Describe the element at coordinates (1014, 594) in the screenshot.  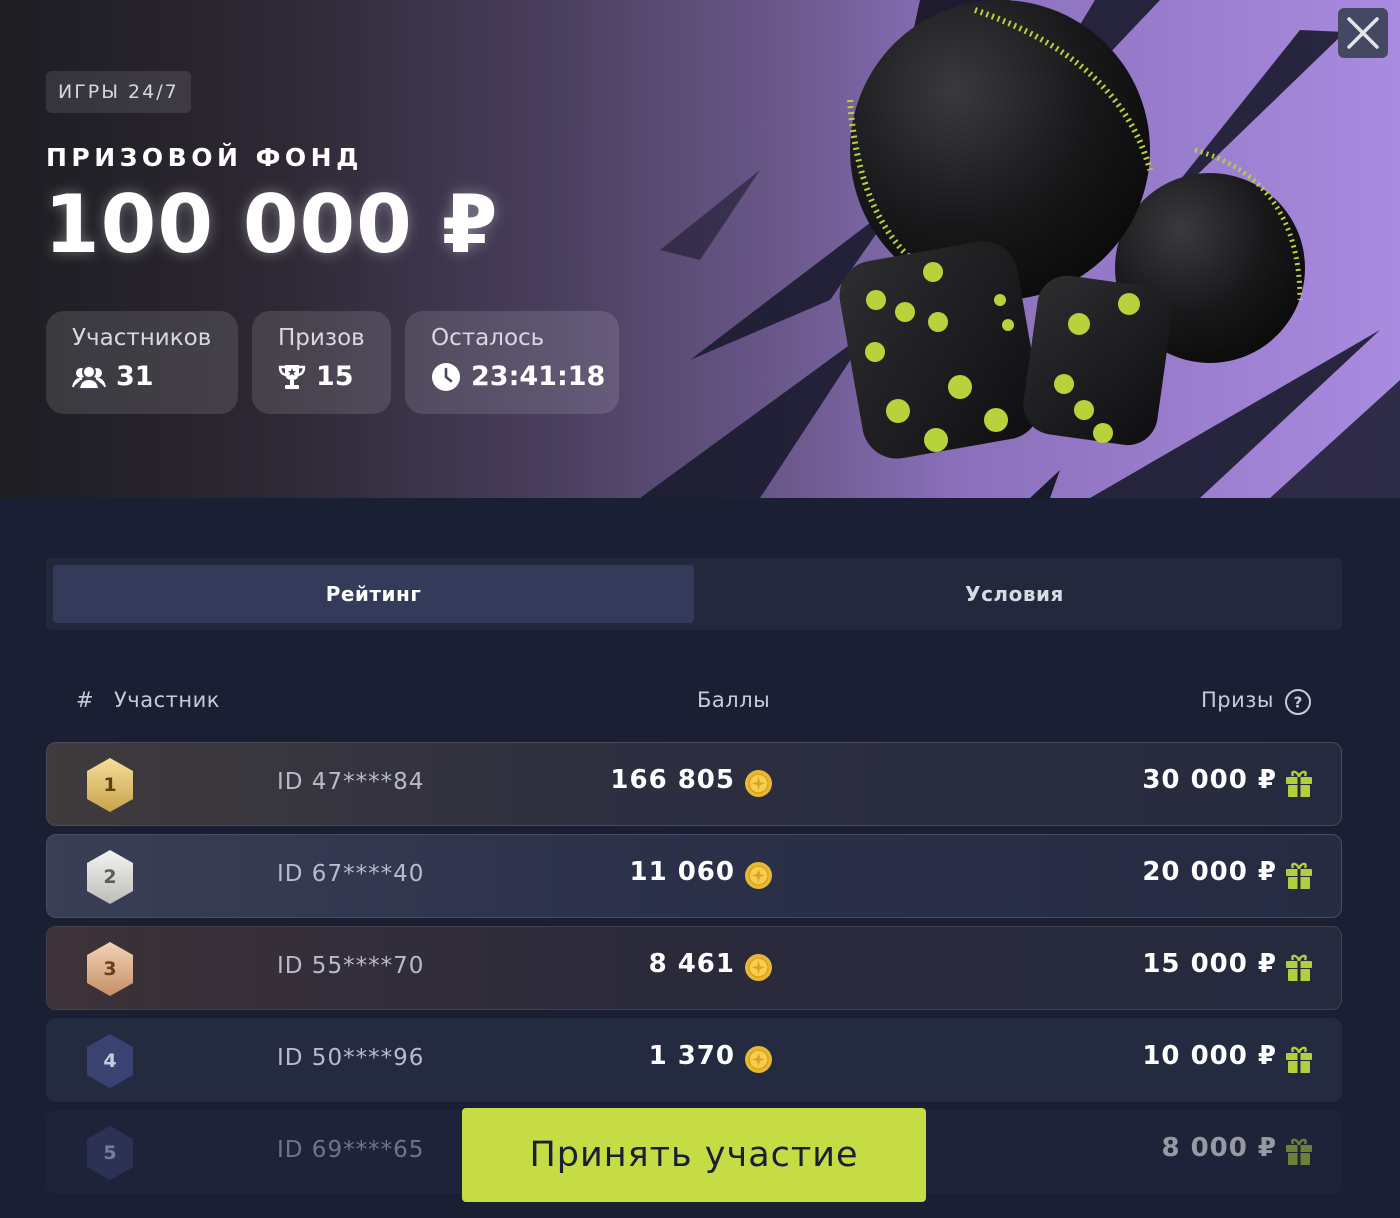
I see `tab-conditions: Условия` at that location.